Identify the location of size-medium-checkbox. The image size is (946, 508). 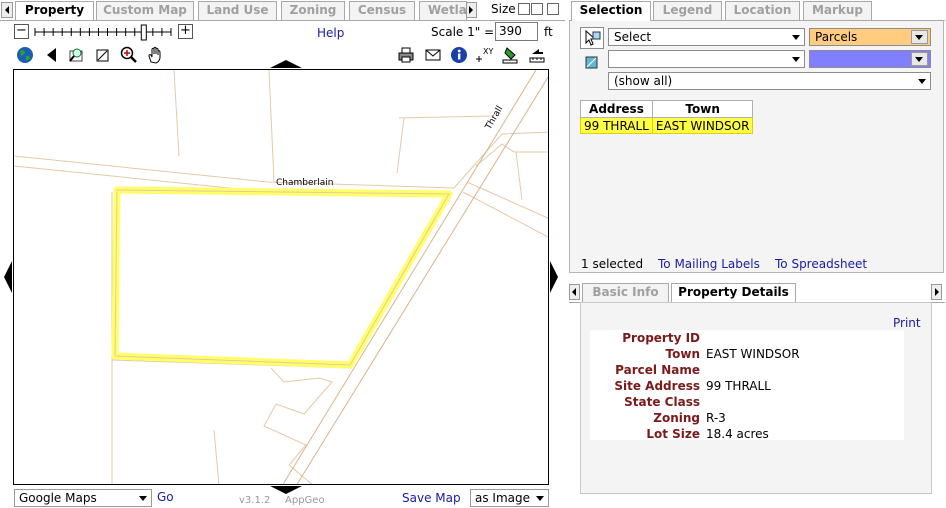
(537, 9).